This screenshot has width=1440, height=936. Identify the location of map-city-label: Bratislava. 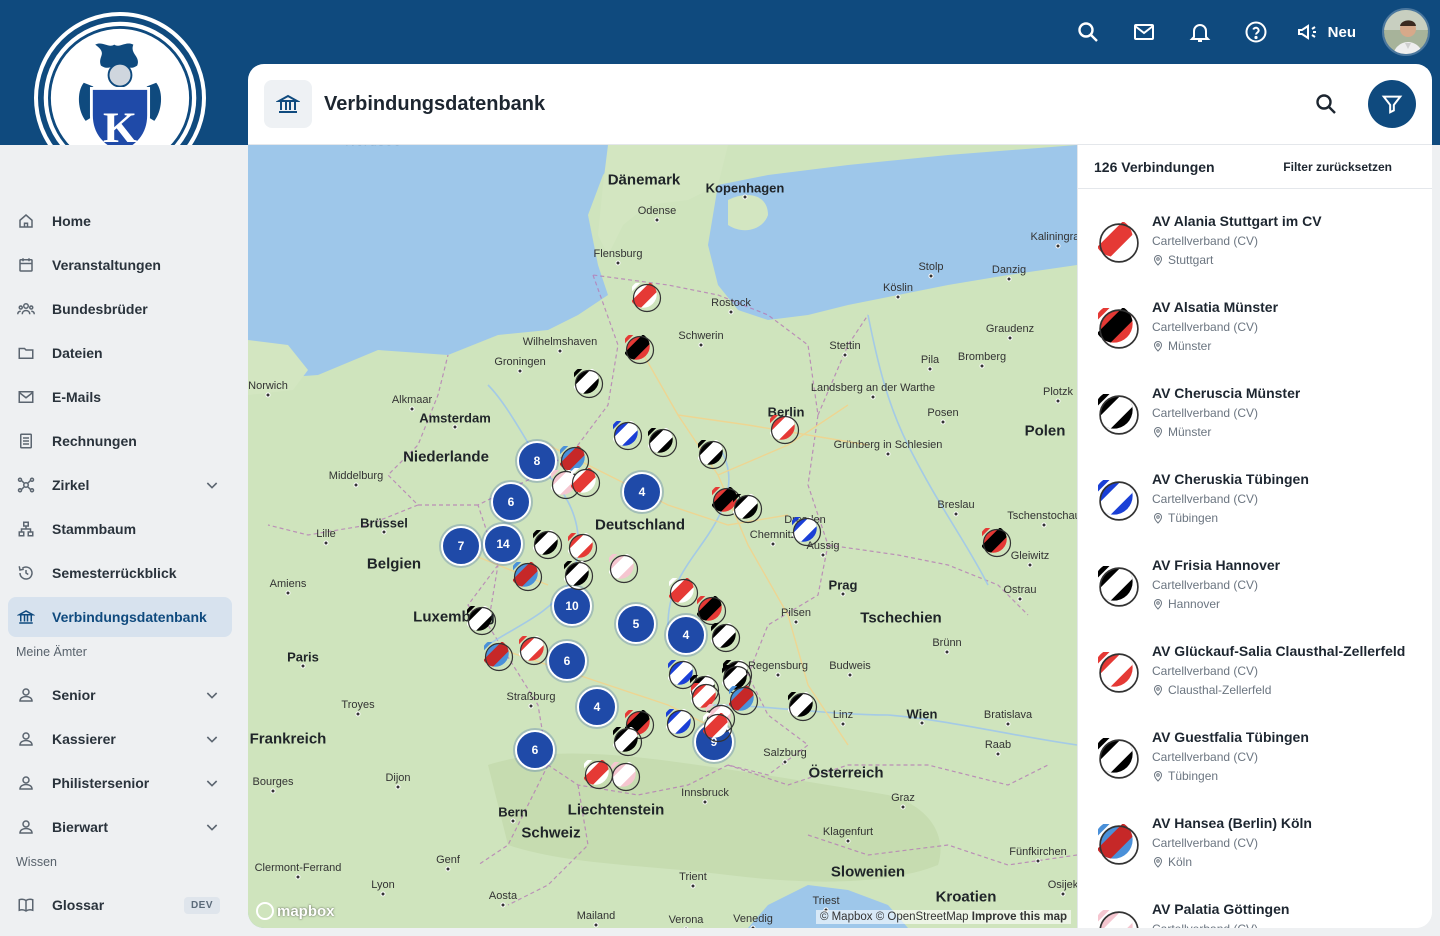
(1008, 715).